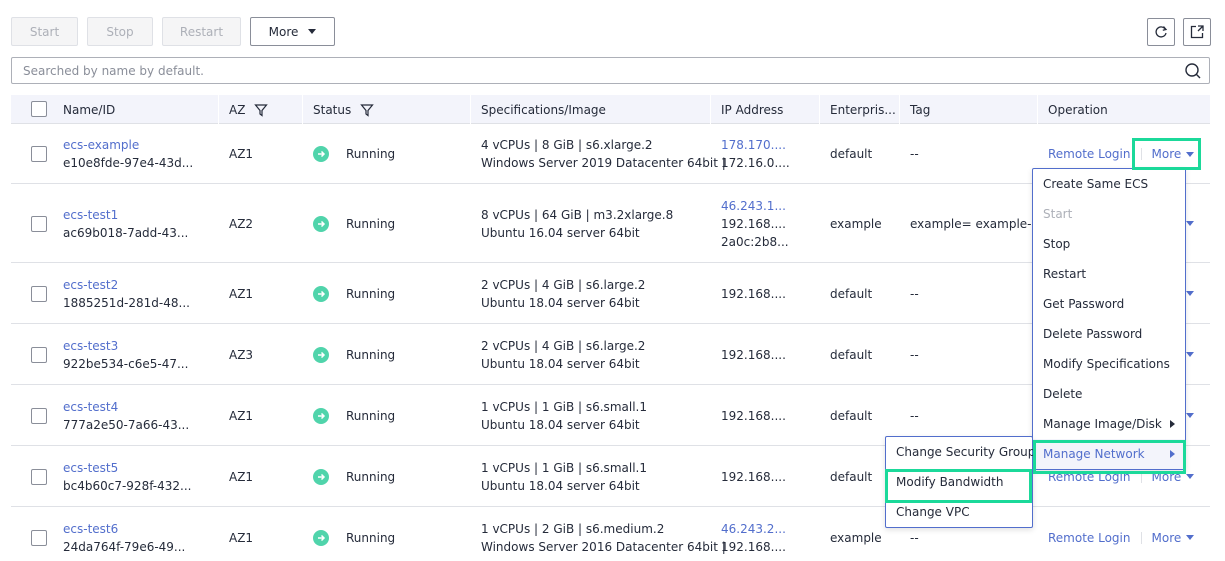 This screenshot has height=561, width=1225. What do you see at coordinates (128, 145) in the screenshot?
I see `instance-name-link: ecs-example` at bounding box center [128, 145].